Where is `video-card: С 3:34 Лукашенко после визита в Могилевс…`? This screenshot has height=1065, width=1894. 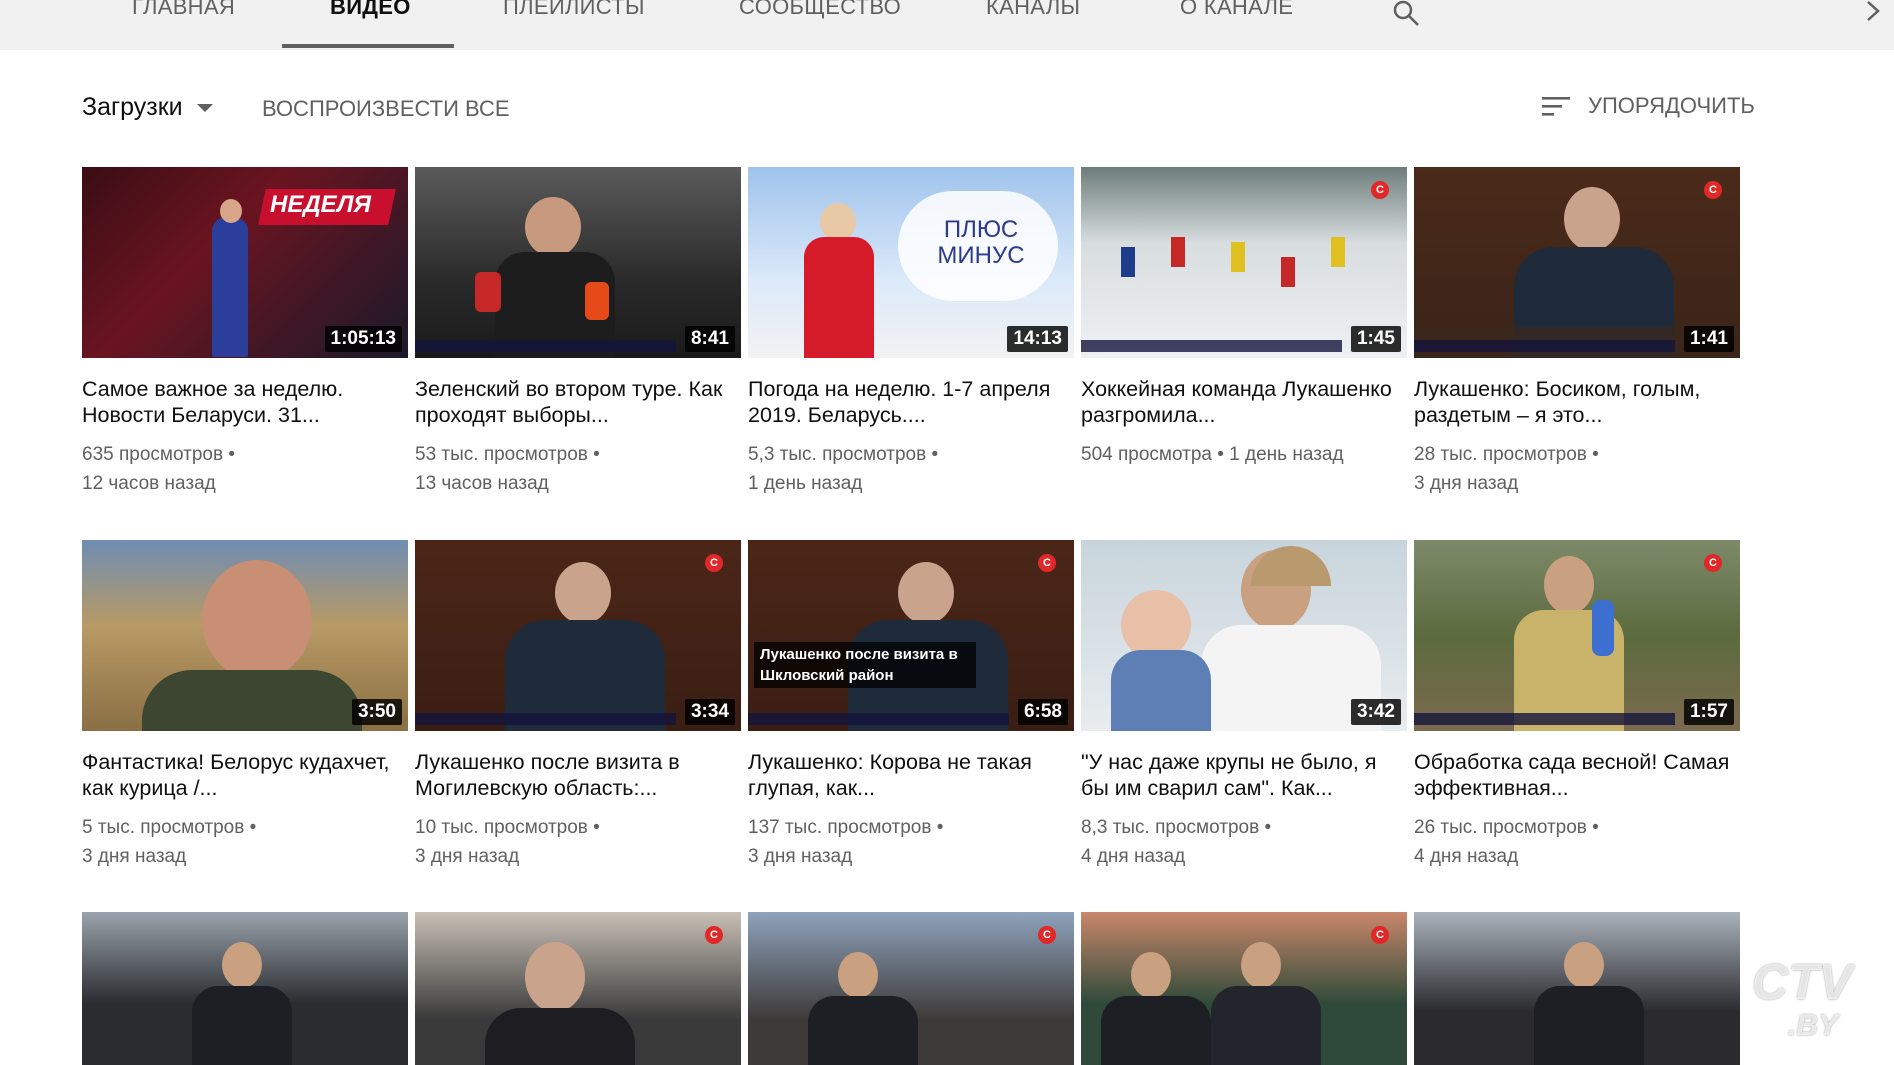
video-card: С 3:34 Лукашенко после визита в Могилевс… is located at coordinates (578, 705).